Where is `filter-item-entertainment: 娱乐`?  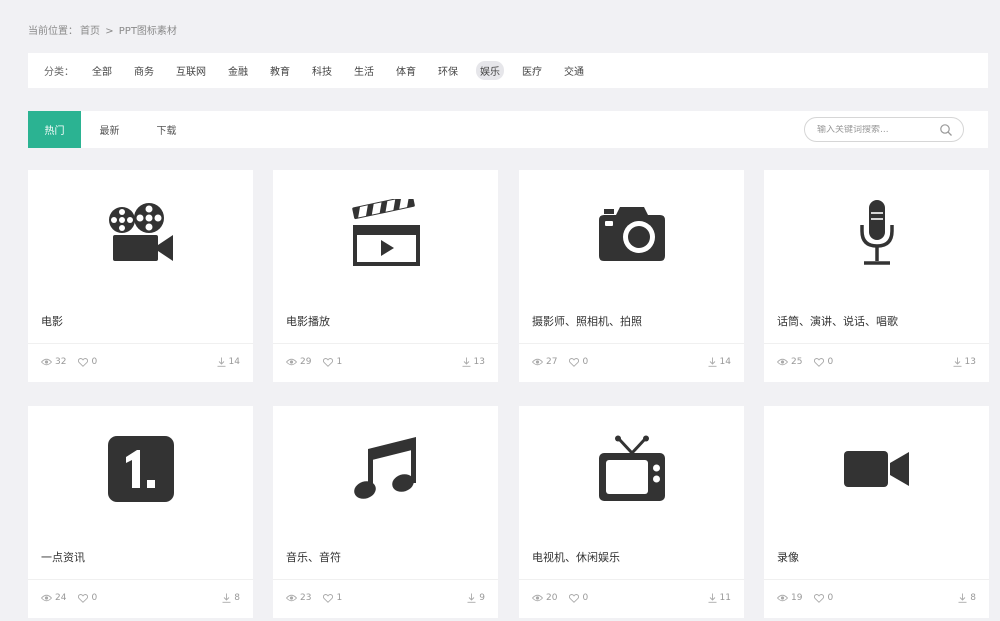
filter-item-entertainment: 娱乐 is located at coordinates (490, 70).